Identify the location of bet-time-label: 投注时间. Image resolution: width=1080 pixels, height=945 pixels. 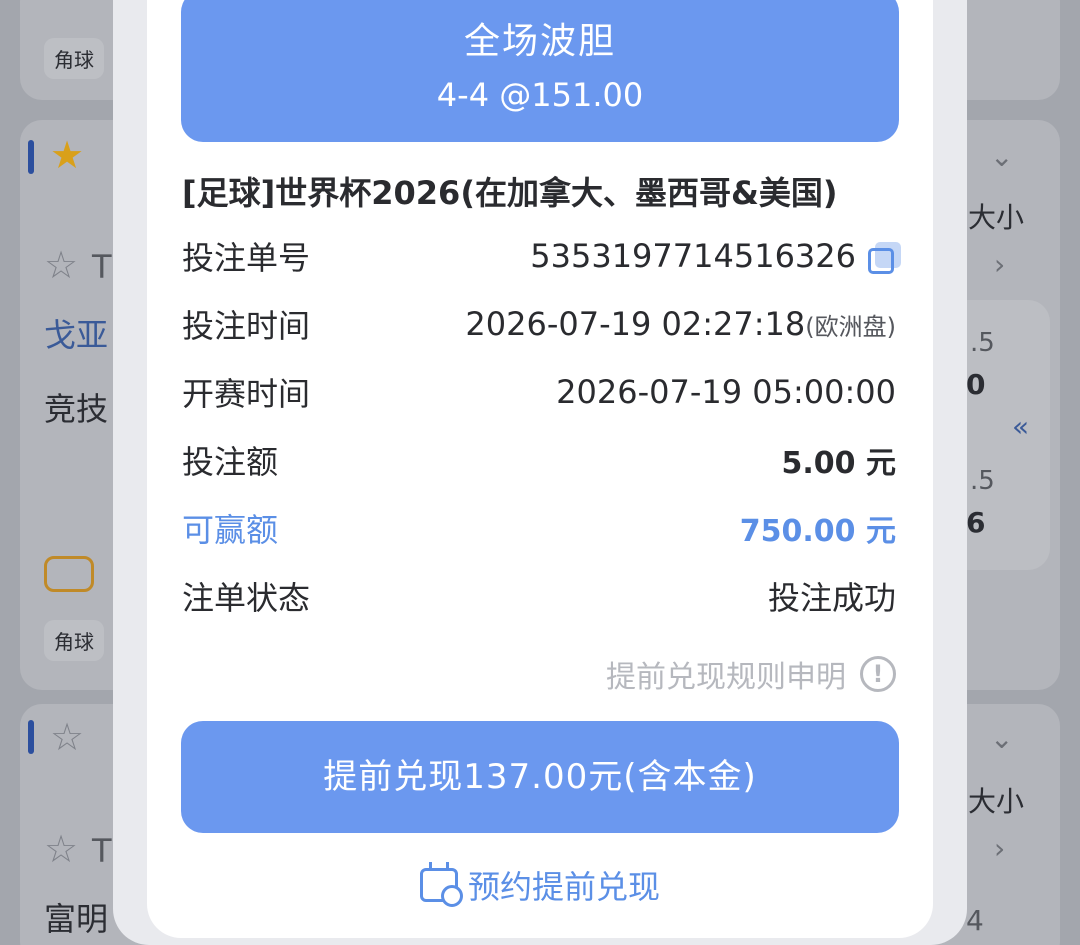
(246, 326).